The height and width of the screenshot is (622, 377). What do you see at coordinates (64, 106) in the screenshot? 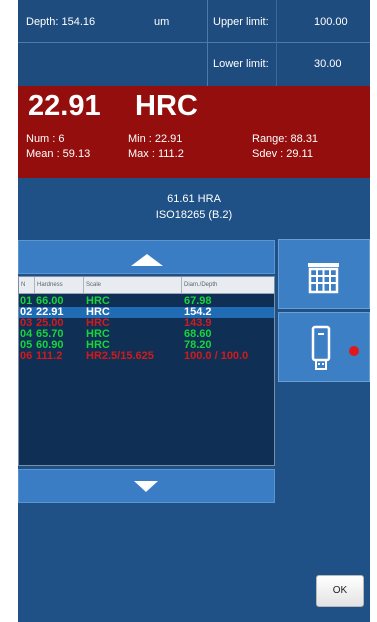
I see `hardness-value: 22.91` at bounding box center [64, 106].